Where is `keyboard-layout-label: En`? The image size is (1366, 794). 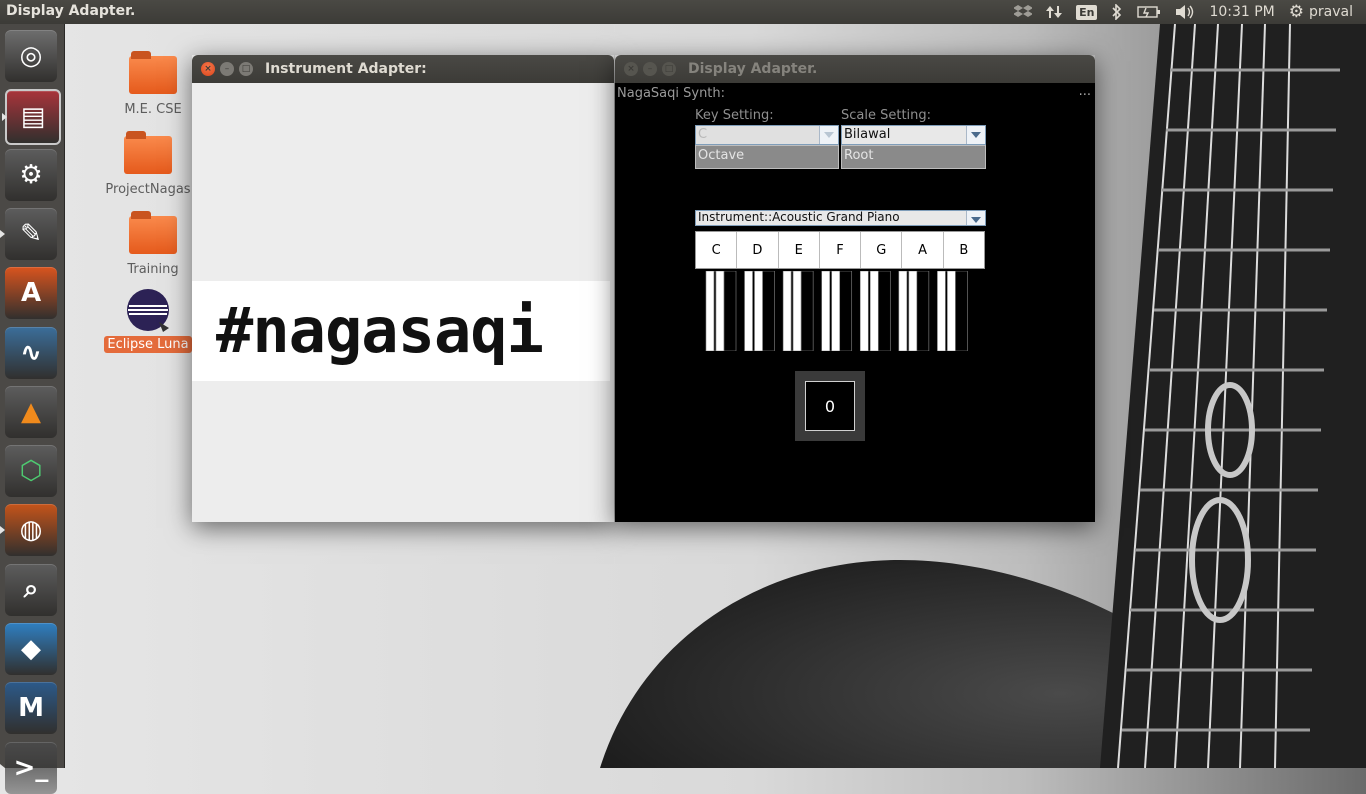 keyboard-layout-label: En is located at coordinates (1087, 12).